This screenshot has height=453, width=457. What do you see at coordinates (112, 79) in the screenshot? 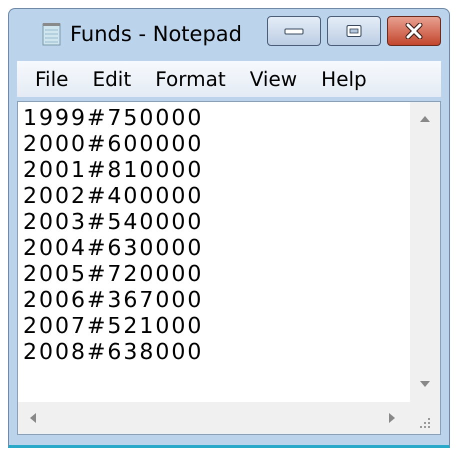
I see `menu-item: Edit` at bounding box center [112, 79].